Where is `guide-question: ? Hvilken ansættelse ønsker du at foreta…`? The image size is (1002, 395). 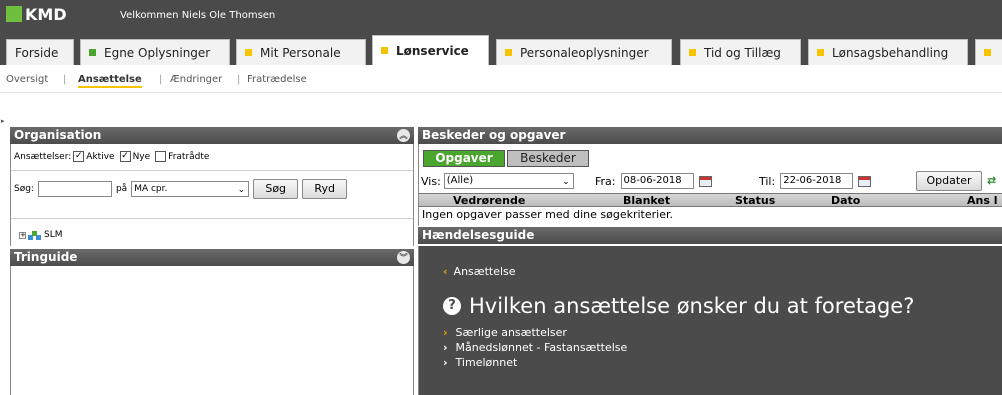 guide-question: ? Hvilken ansættelse ønsker du at foreta… is located at coordinates (678, 306).